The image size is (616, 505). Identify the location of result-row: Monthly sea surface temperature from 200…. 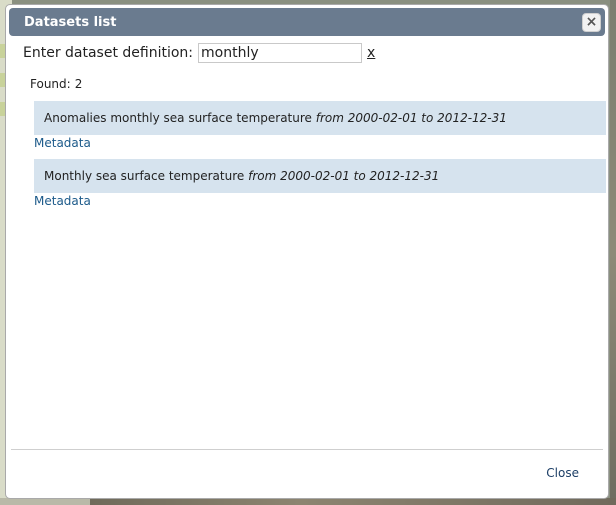
(320, 176).